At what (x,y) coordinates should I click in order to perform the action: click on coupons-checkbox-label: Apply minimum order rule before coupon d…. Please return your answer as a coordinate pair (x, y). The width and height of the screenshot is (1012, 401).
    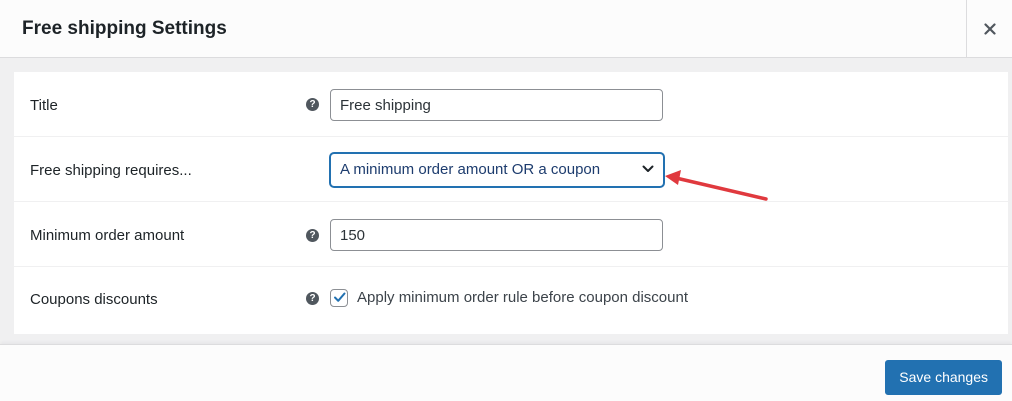
    Looking at the image, I should click on (522, 298).